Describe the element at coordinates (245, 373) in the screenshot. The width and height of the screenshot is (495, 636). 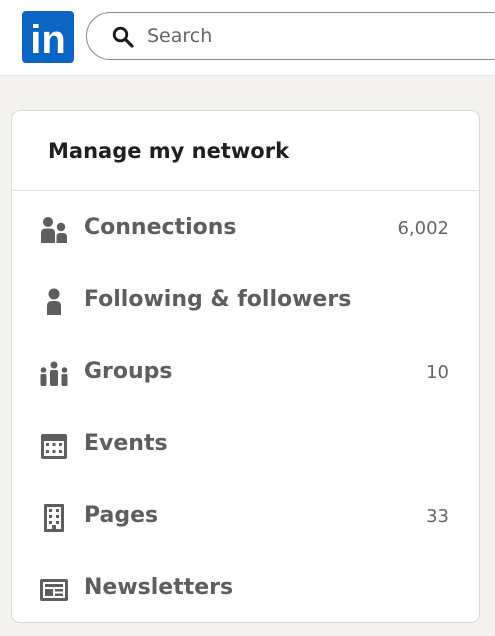
I see `nav-item-groups: Groups 10` at that location.